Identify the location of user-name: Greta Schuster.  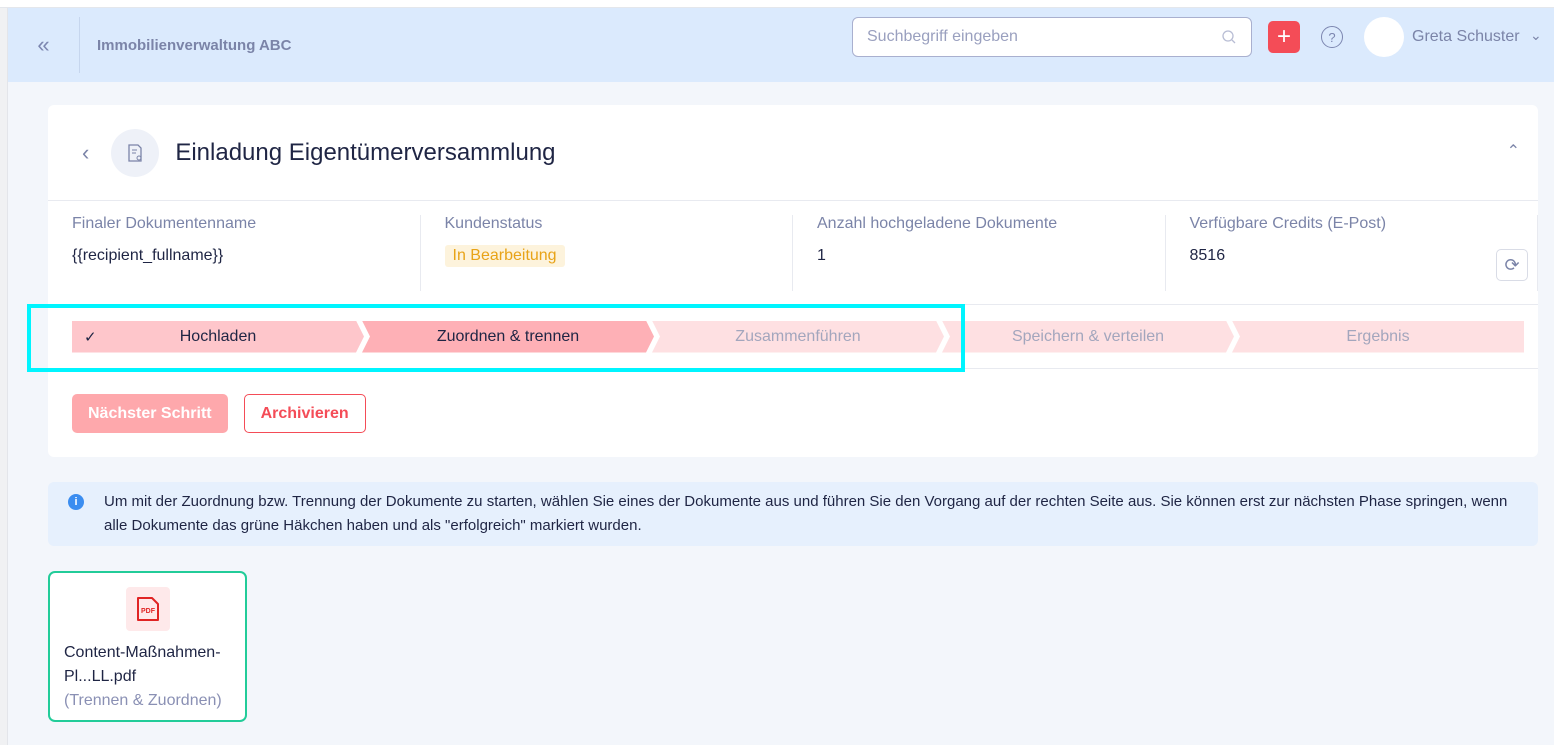
(1466, 37).